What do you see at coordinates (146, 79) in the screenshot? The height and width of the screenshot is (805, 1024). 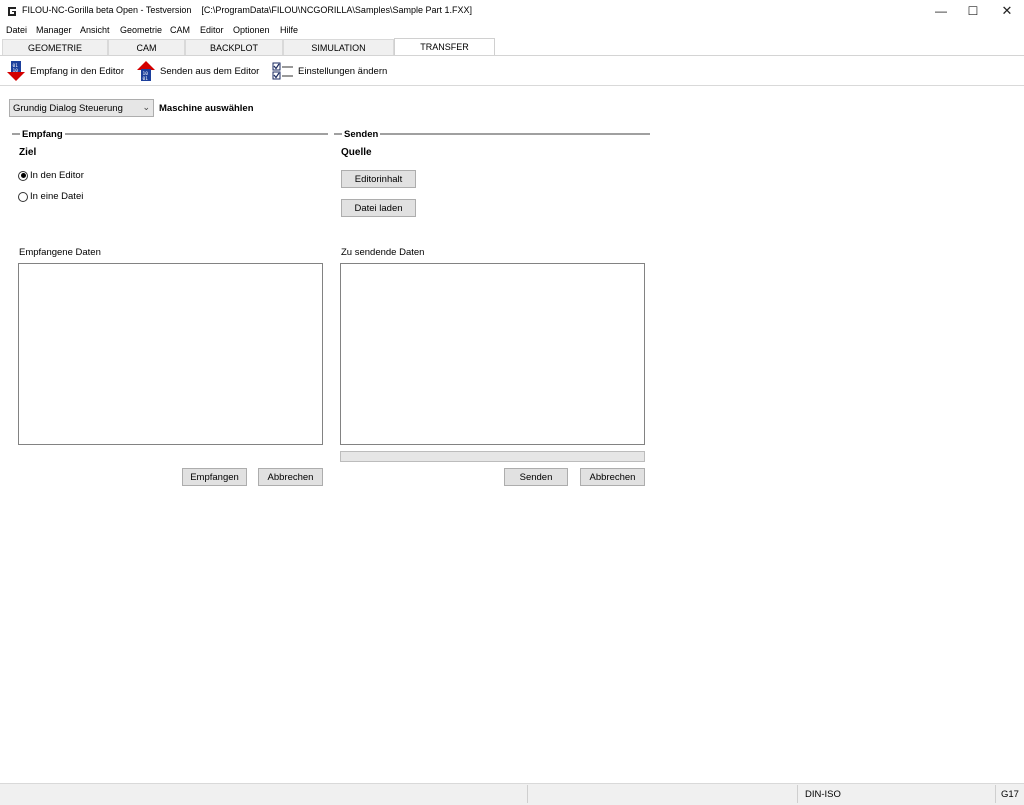 I see `svg-text: 01` at bounding box center [146, 79].